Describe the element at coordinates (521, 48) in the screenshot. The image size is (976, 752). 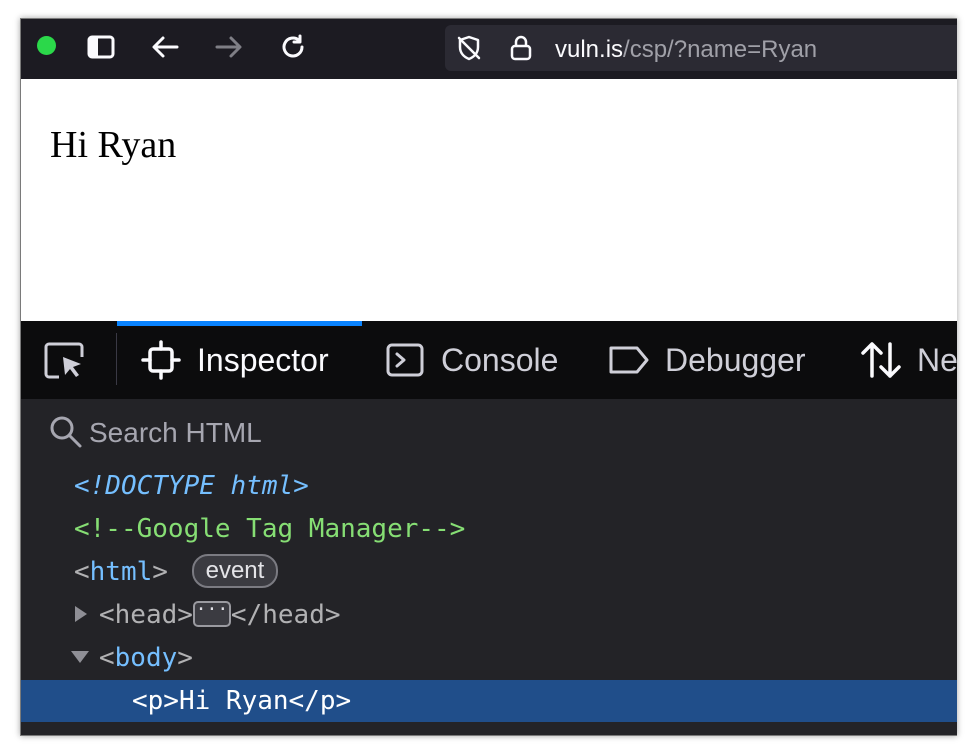
I see `lock-icon` at that location.